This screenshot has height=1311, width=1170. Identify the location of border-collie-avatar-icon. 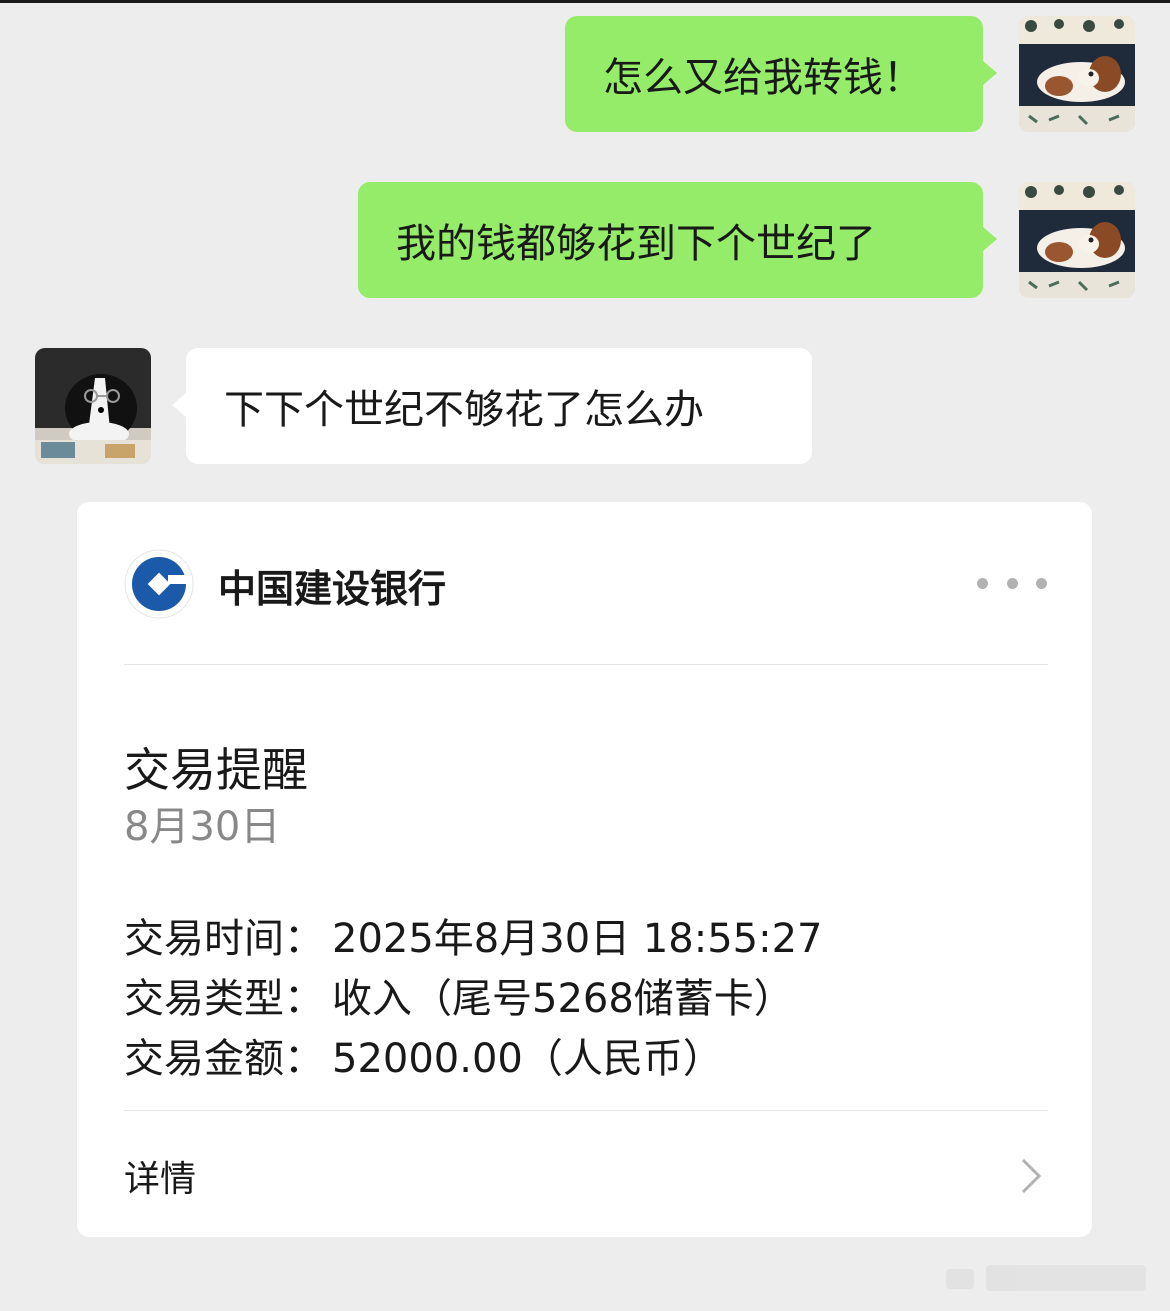
(93, 406).